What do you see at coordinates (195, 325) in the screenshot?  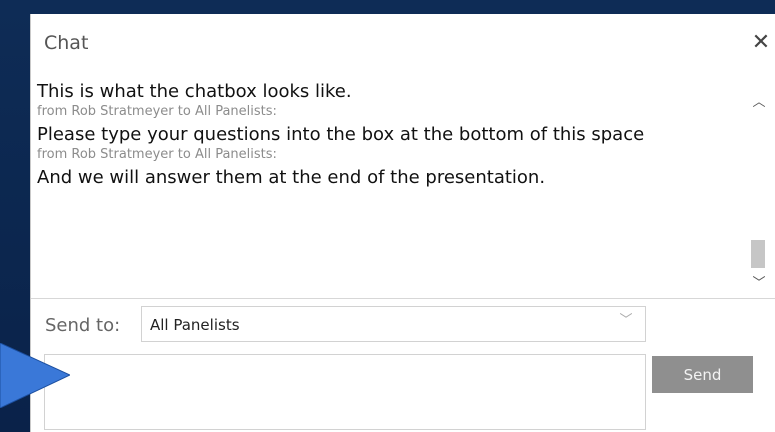 I see `send-to-selected-value: All Panelists` at bounding box center [195, 325].